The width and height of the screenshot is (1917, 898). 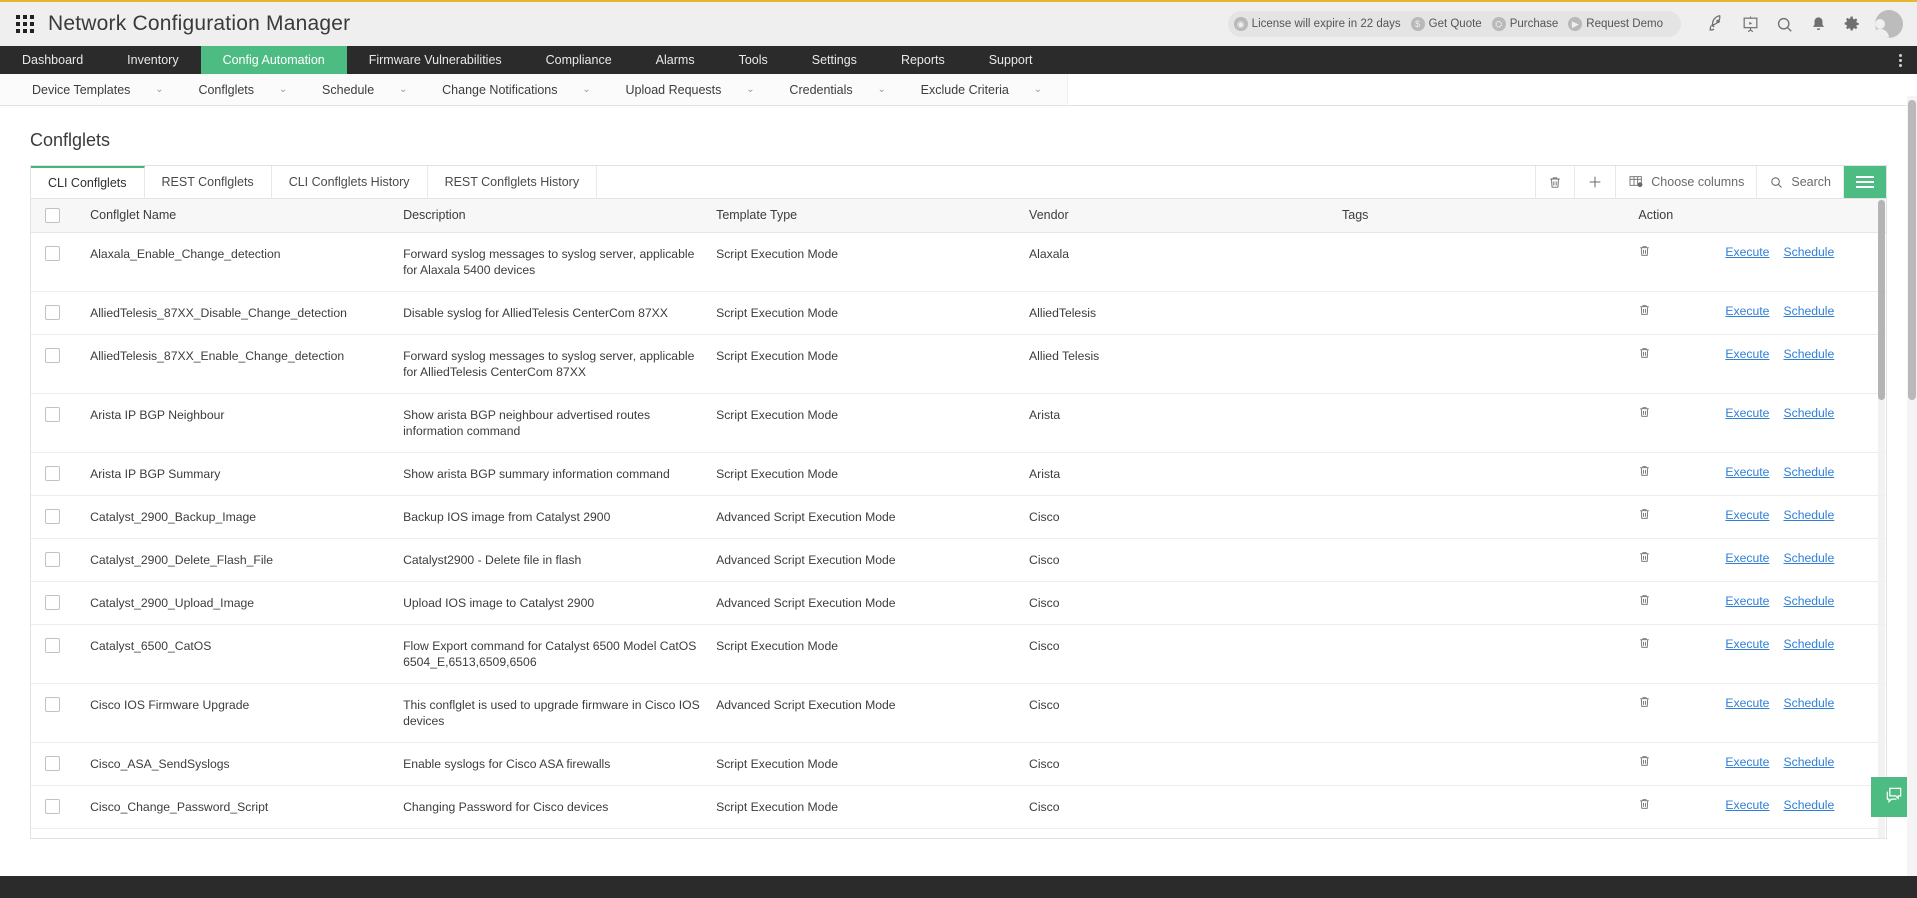 What do you see at coordinates (1865, 182) in the screenshot?
I see `hamburger-menu-icon` at bounding box center [1865, 182].